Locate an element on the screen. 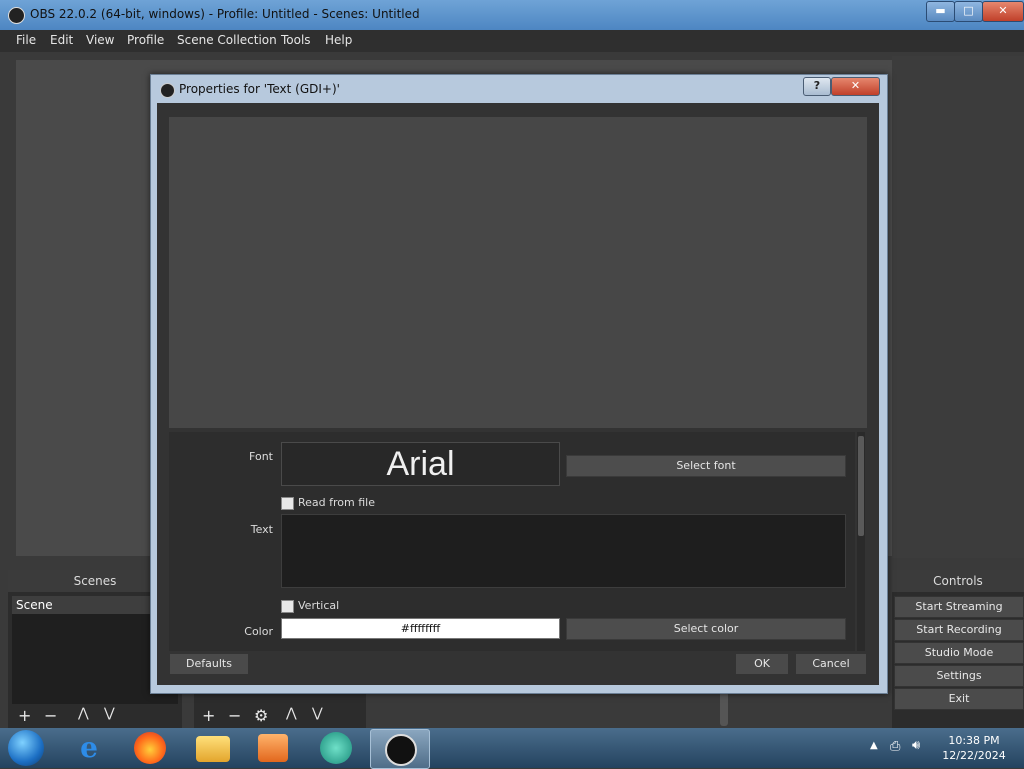 Image resolution: width=1024 pixels, height=769 pixels. help-button: ? is located at coordinates (817, 86).